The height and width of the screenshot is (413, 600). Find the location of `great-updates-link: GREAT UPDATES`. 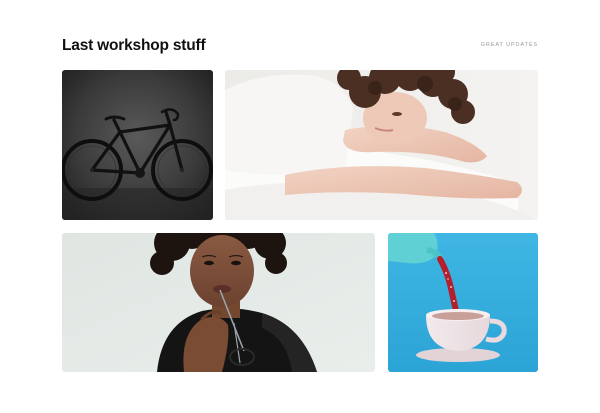

great-updates-link: GREAT UPDATES is located at coordinates (509, 45).